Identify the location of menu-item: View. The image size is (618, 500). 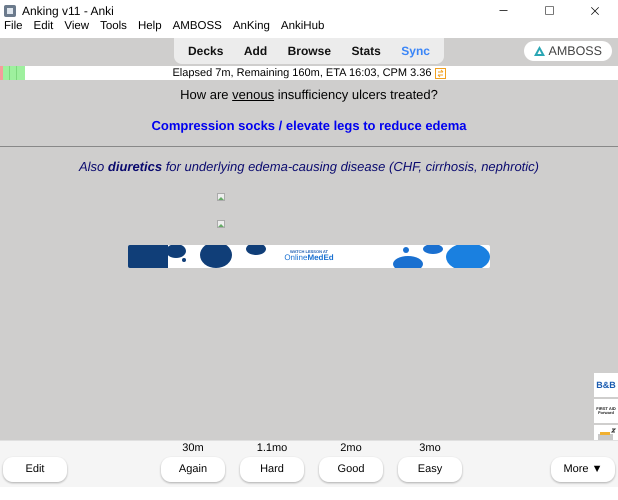
(77, 27).